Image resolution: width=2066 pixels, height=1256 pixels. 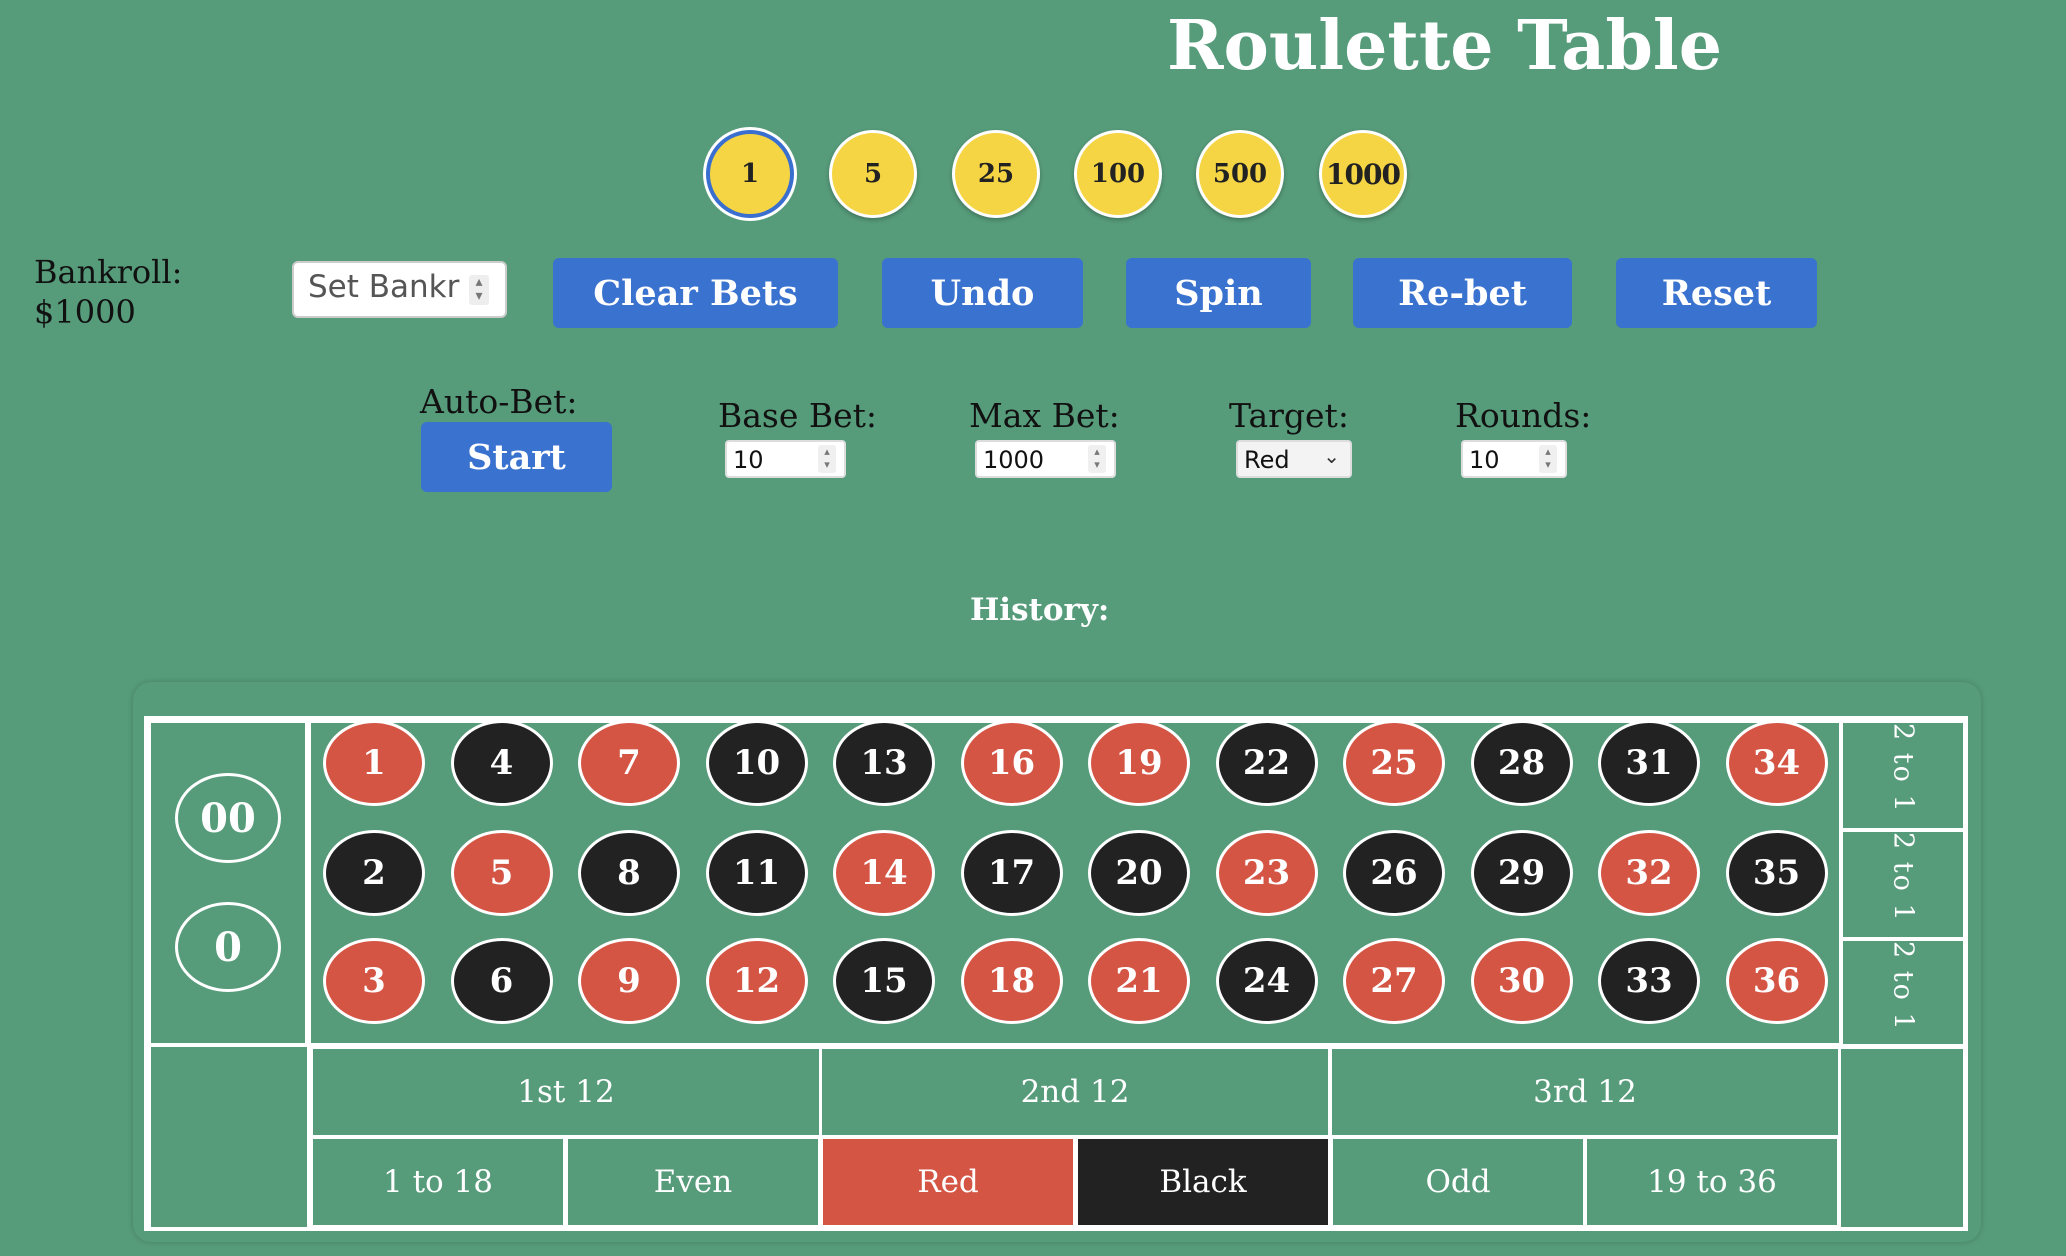 What do you see at coordinates (1712, 1182) in the screenshot?
I see `outside-bet-19-to-36: 19 to 36` at bounding box center [1712, 1182].